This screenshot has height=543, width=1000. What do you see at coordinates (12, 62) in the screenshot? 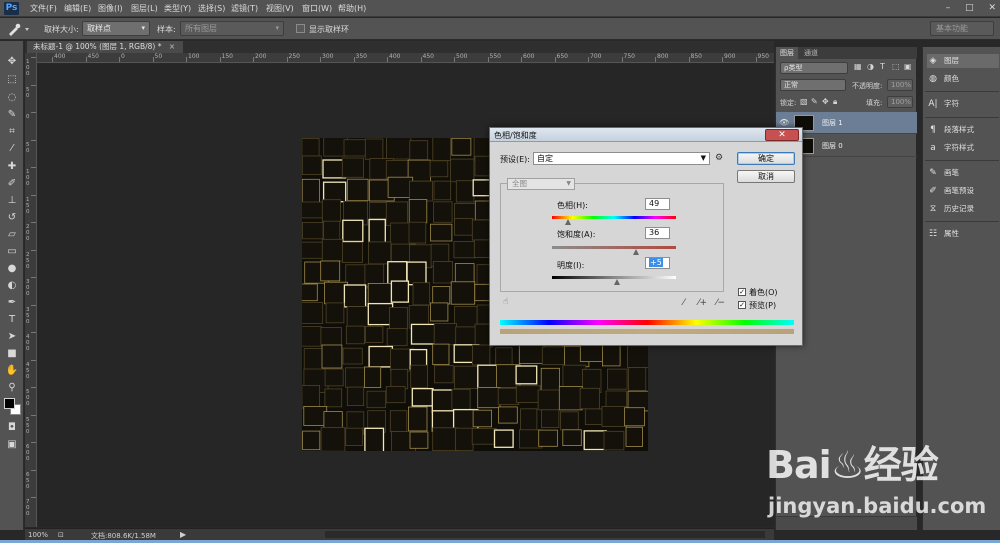
I see `move-tool-icon: ✥` at bounding box center [12, 62].